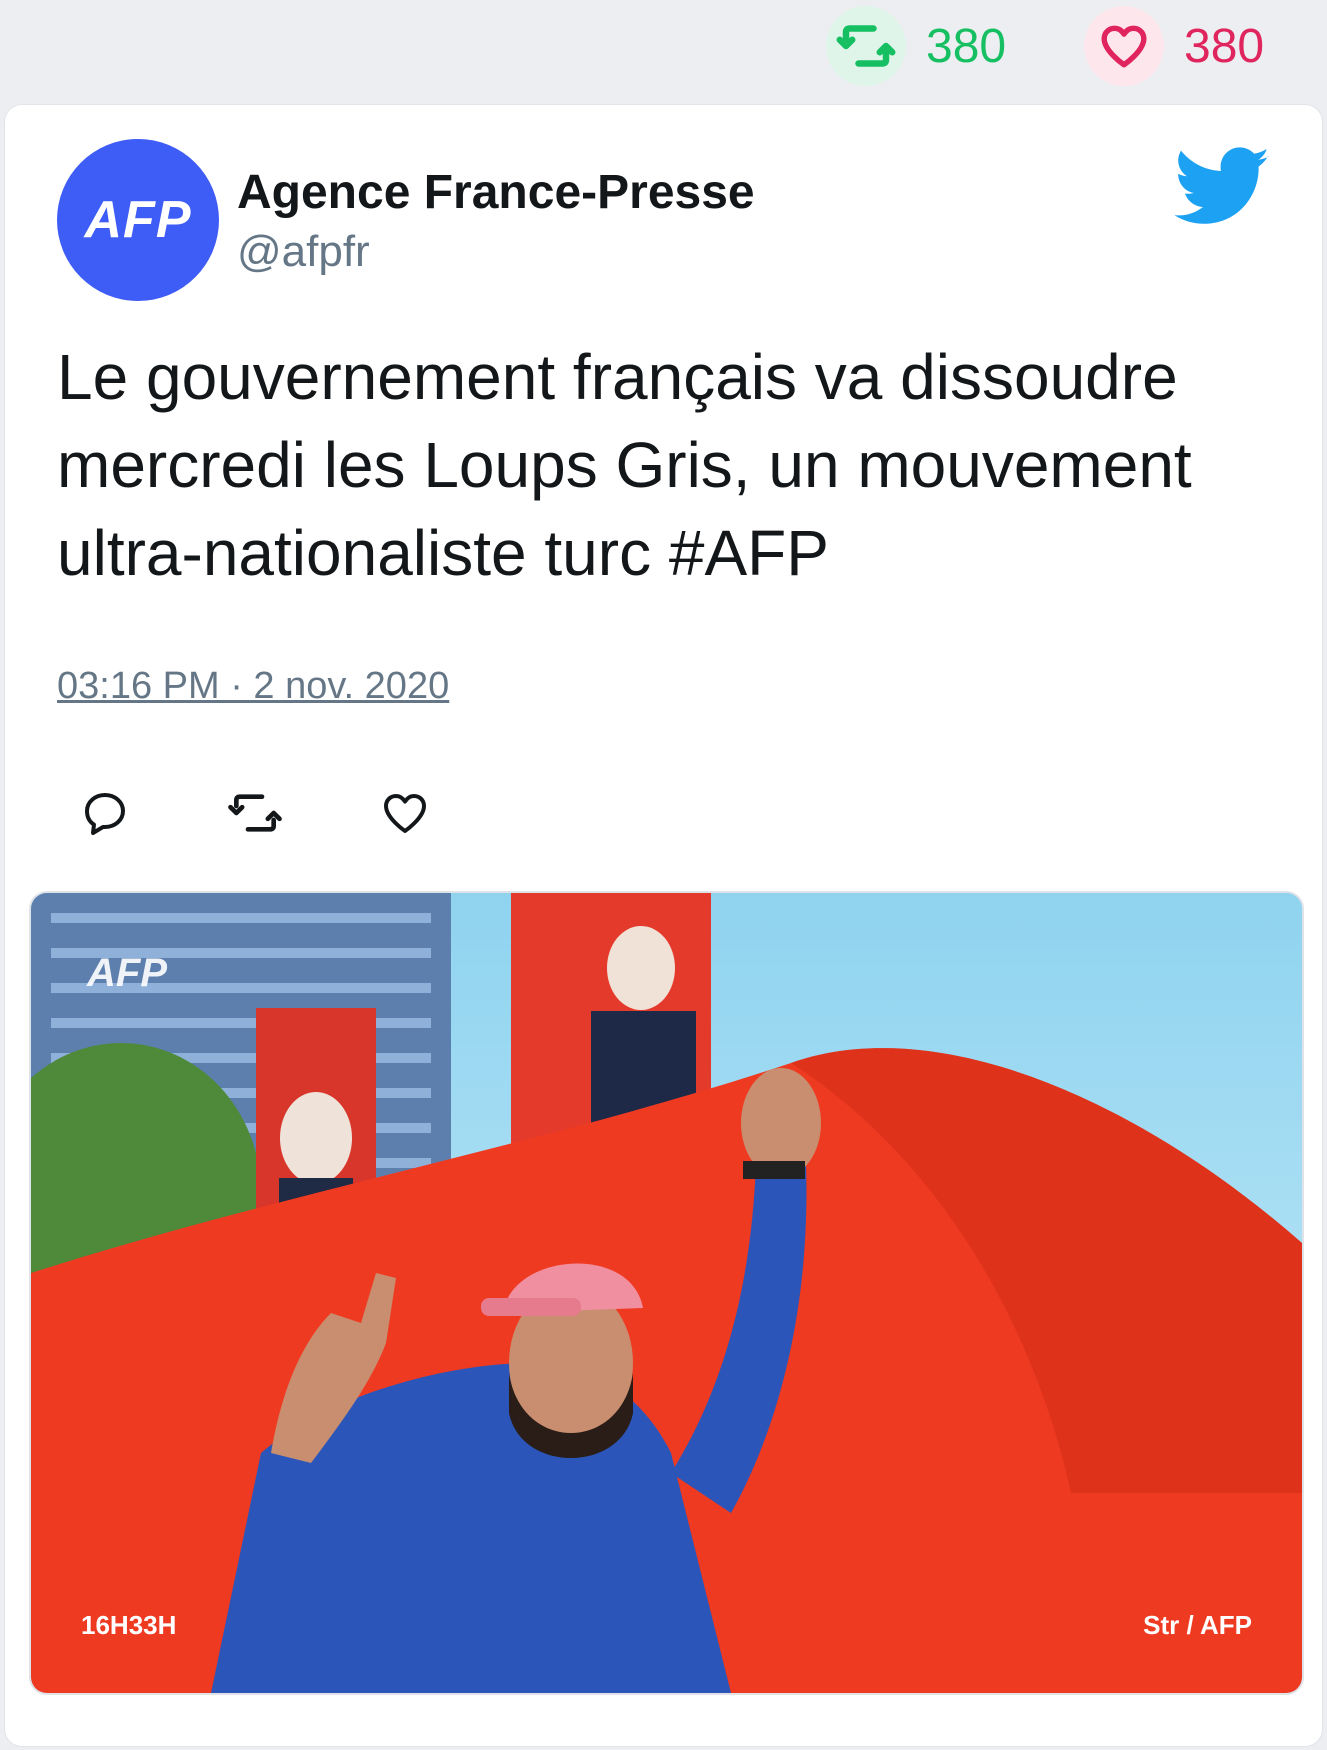 The width and height of the screenshot is (1327, 1750). I want to click on media-watermark: AFP, so click(127, 973).